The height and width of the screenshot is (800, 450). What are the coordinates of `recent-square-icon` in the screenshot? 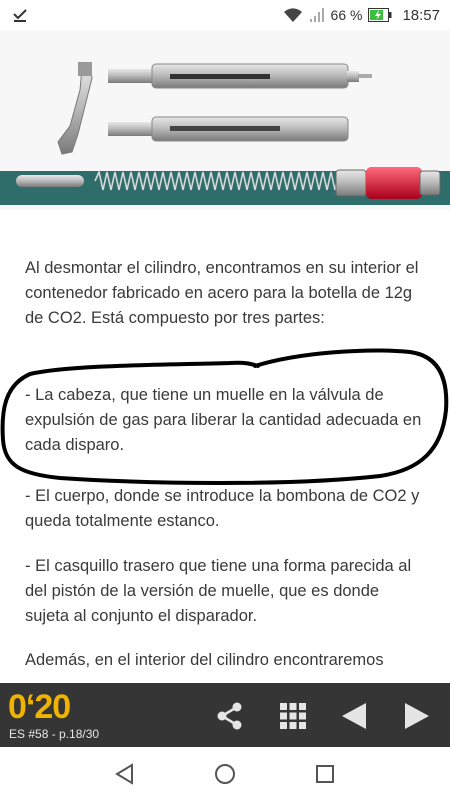 It's located at (325, 774).